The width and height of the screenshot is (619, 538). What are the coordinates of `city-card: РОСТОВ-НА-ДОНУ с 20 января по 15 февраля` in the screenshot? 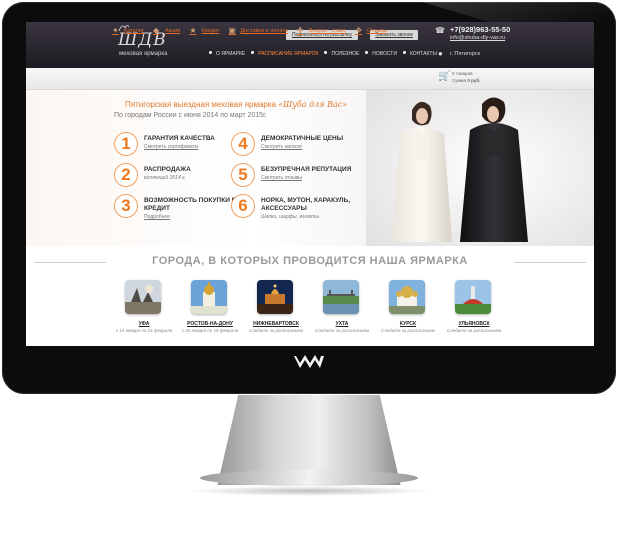 It's located at (210, 313).